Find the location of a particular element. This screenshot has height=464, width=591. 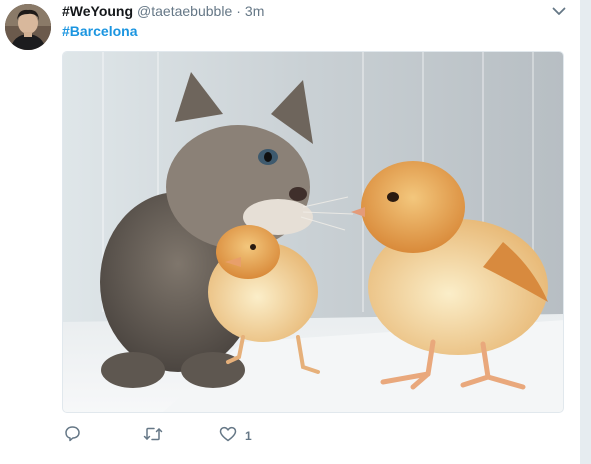

retweet-icon is located at coordinates (153, 436).